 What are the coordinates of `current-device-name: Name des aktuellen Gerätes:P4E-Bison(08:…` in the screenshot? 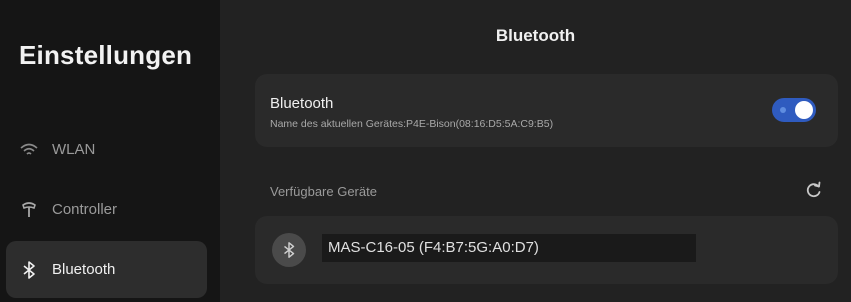 It's located at (412, 124).